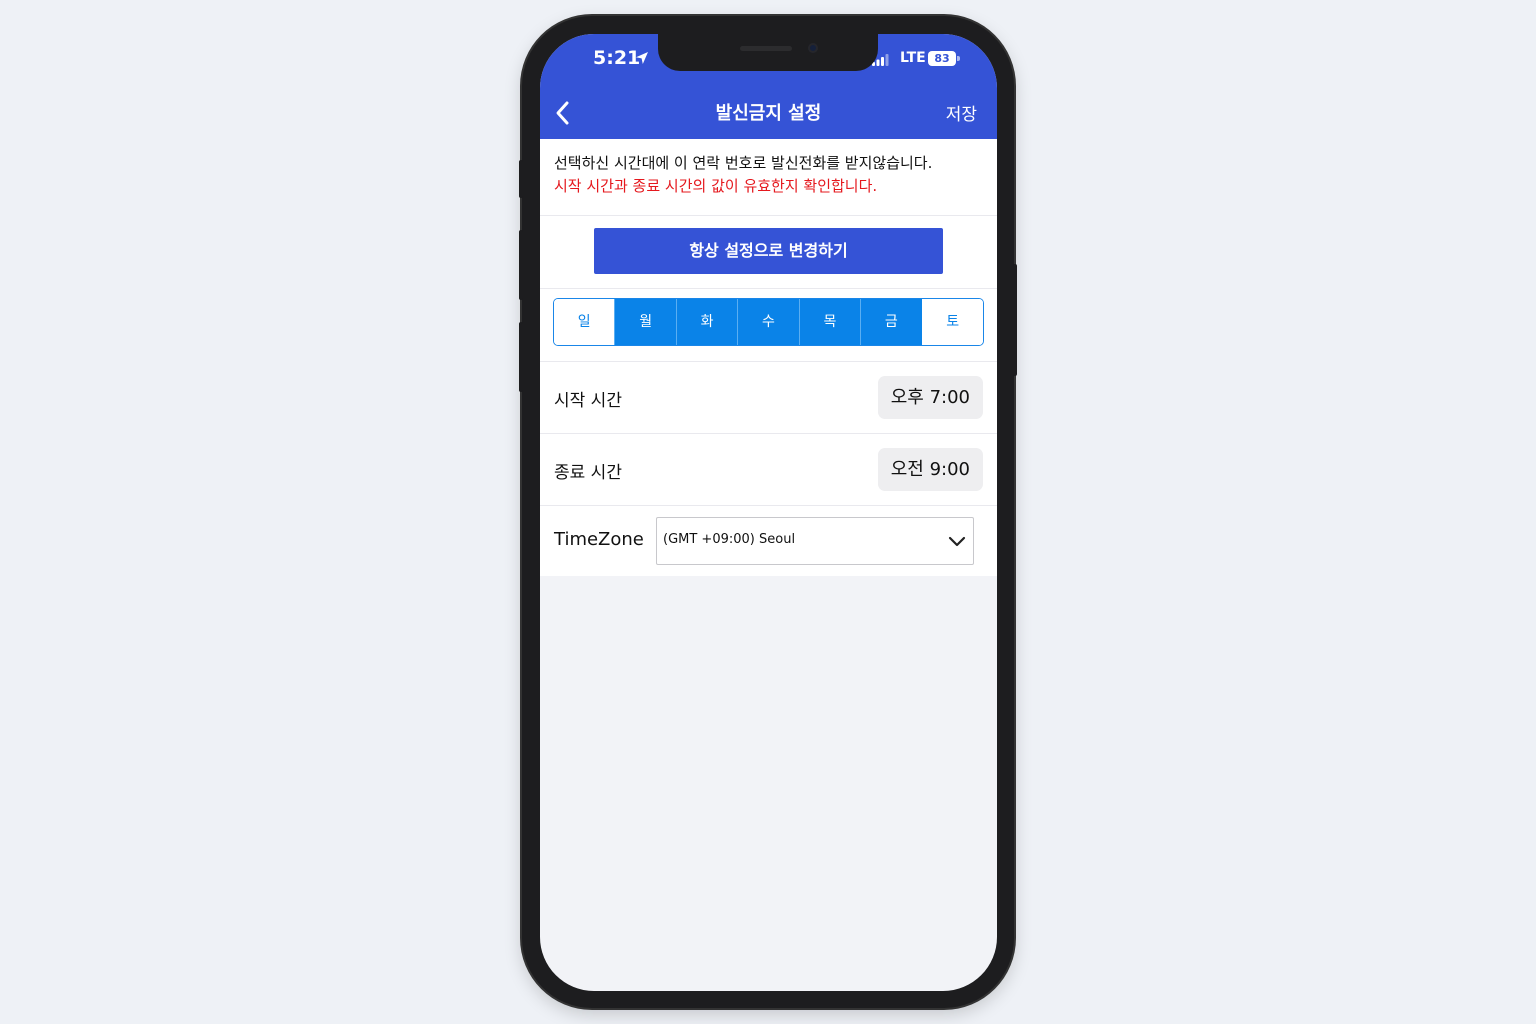 This screenshot has height=1024, width=1536. What do you see at coordinates (913, 58) in the screenshot?
I see `network-type: LTE` at bounding box center [913, 58].